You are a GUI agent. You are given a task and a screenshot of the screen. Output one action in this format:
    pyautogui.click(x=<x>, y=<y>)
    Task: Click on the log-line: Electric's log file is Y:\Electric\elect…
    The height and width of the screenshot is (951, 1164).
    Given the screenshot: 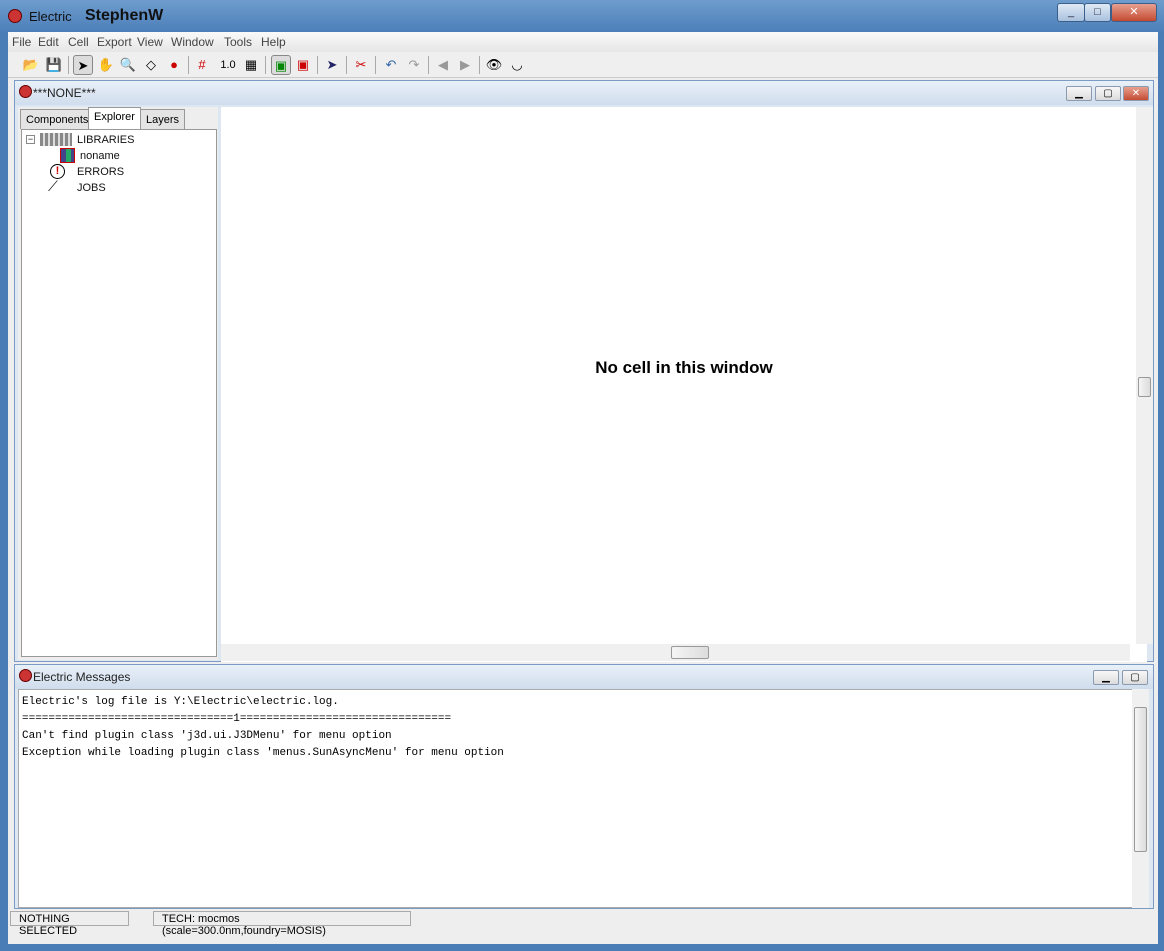 What is the action you would take?
    pyautogui.click(x=180, y=702)
    